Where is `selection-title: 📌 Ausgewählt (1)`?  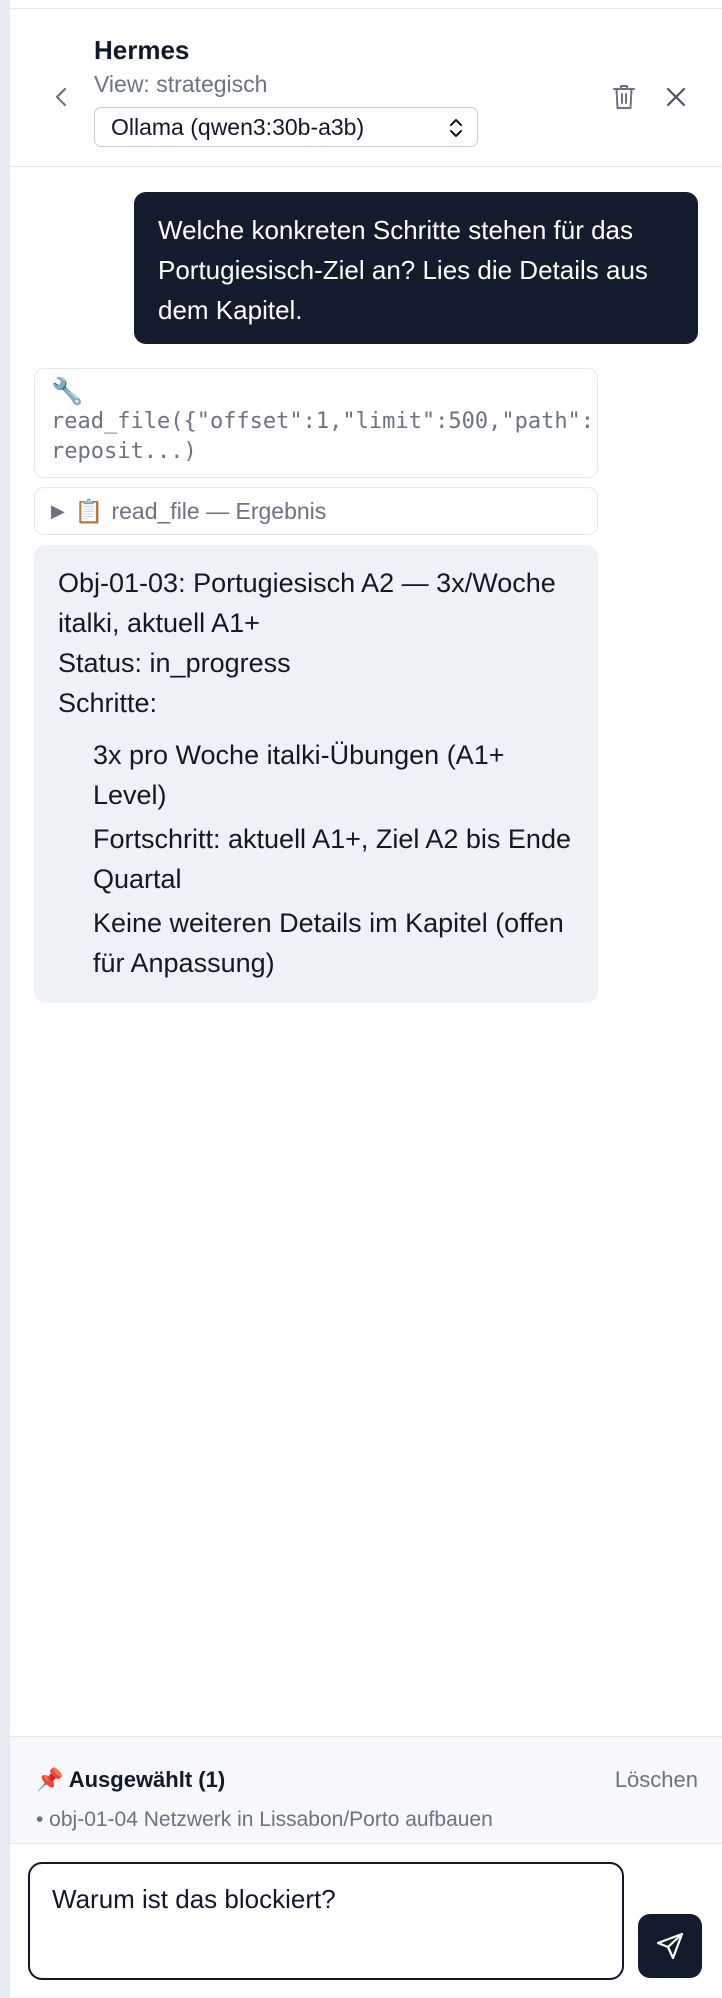
selection-title: 📌 Ausgewählt (1) is located at coordinates (130, 1780).